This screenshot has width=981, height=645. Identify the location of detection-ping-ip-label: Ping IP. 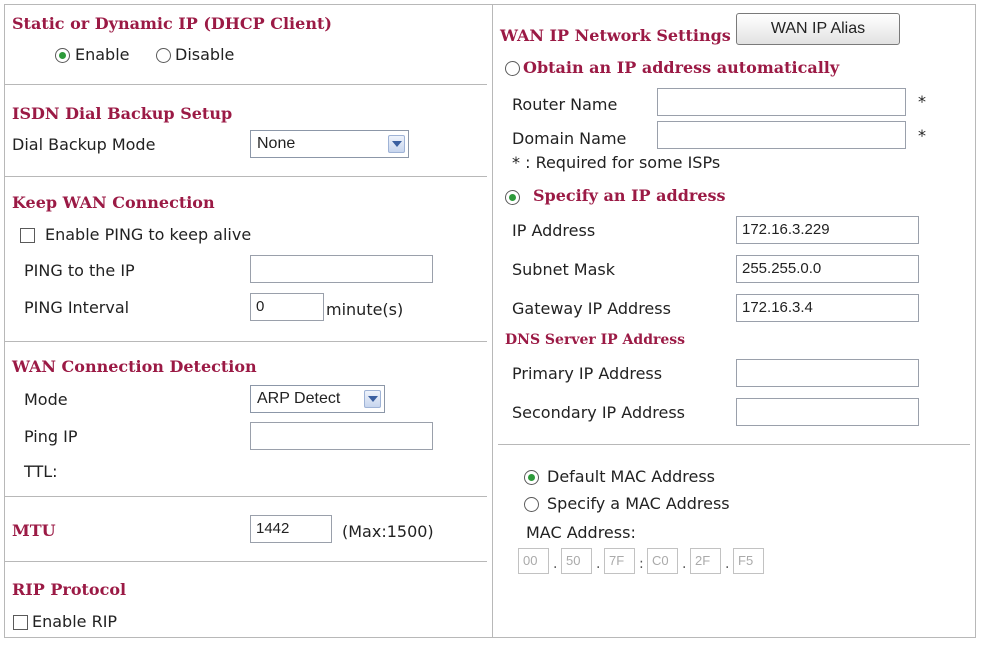
(51, 436).